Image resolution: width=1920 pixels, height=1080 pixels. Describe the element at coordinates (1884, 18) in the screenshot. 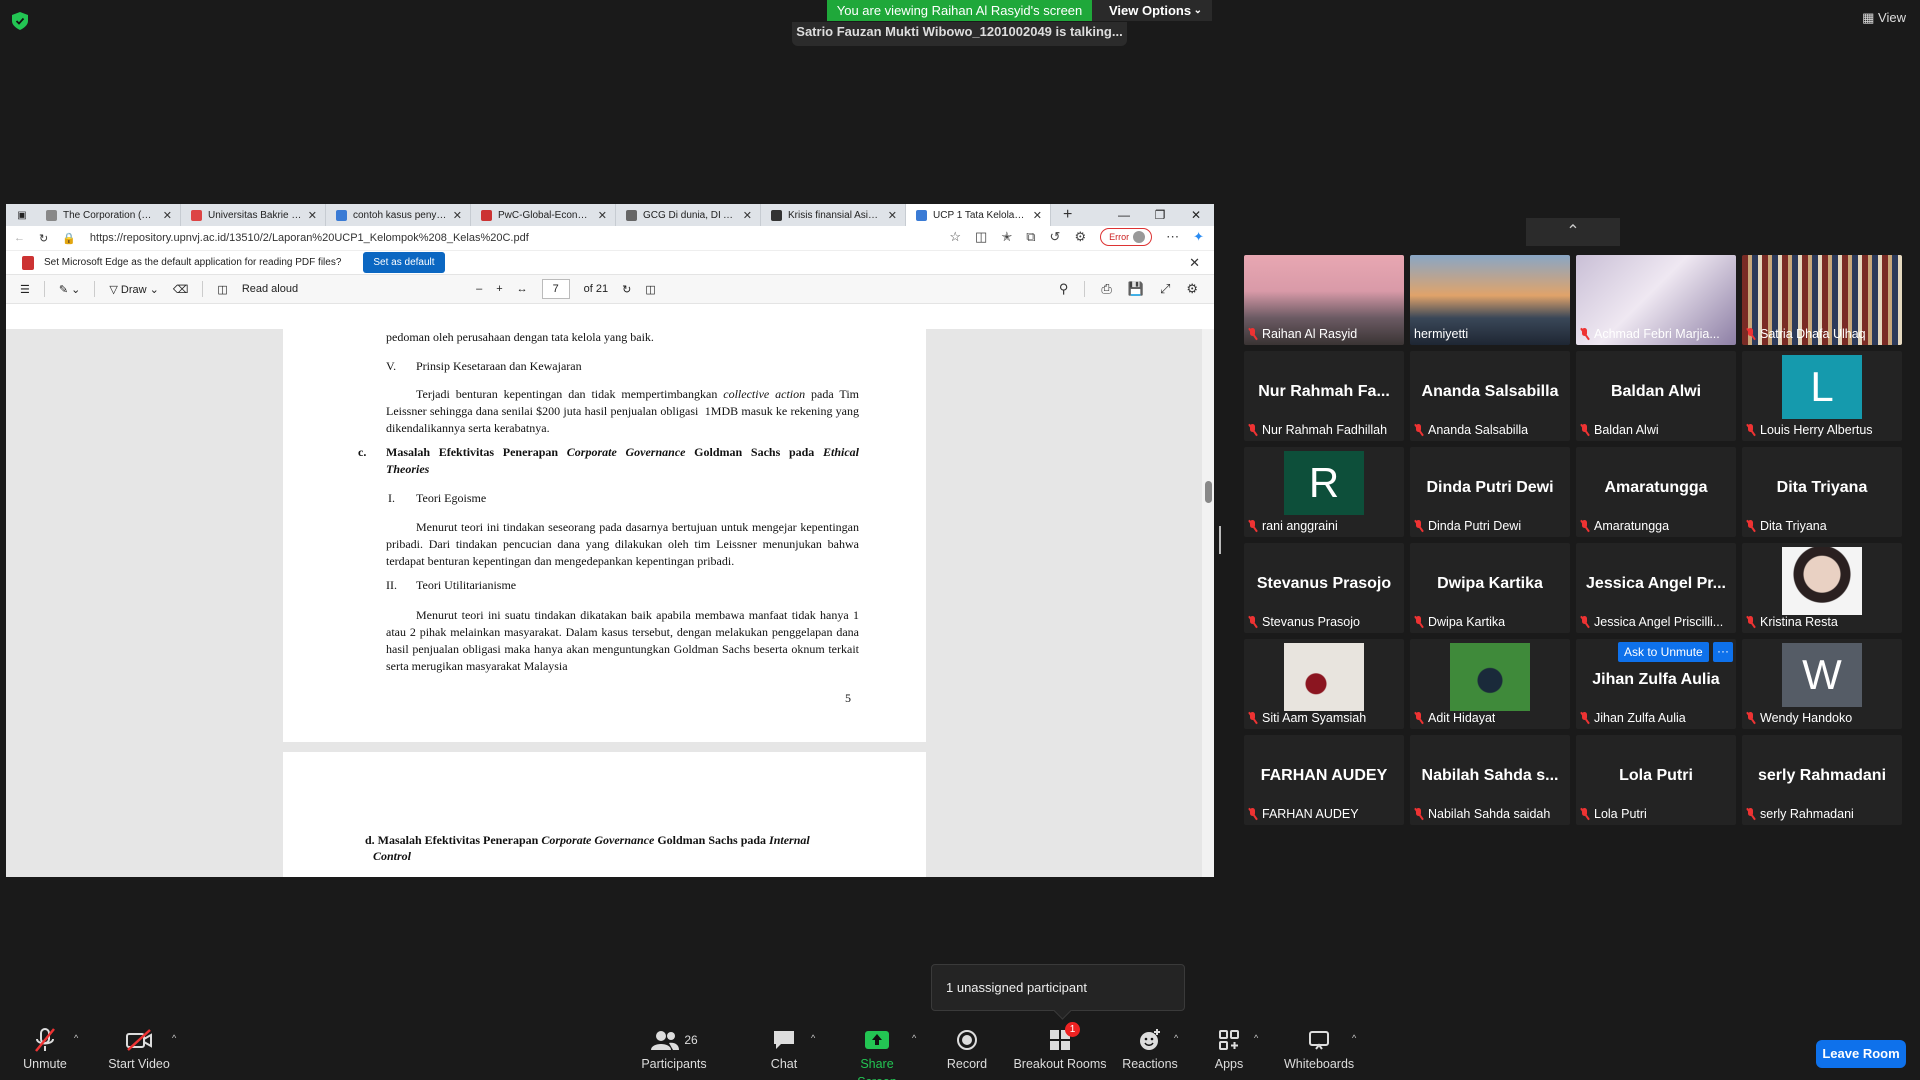

I see `view-button: ▦ View` at that location.